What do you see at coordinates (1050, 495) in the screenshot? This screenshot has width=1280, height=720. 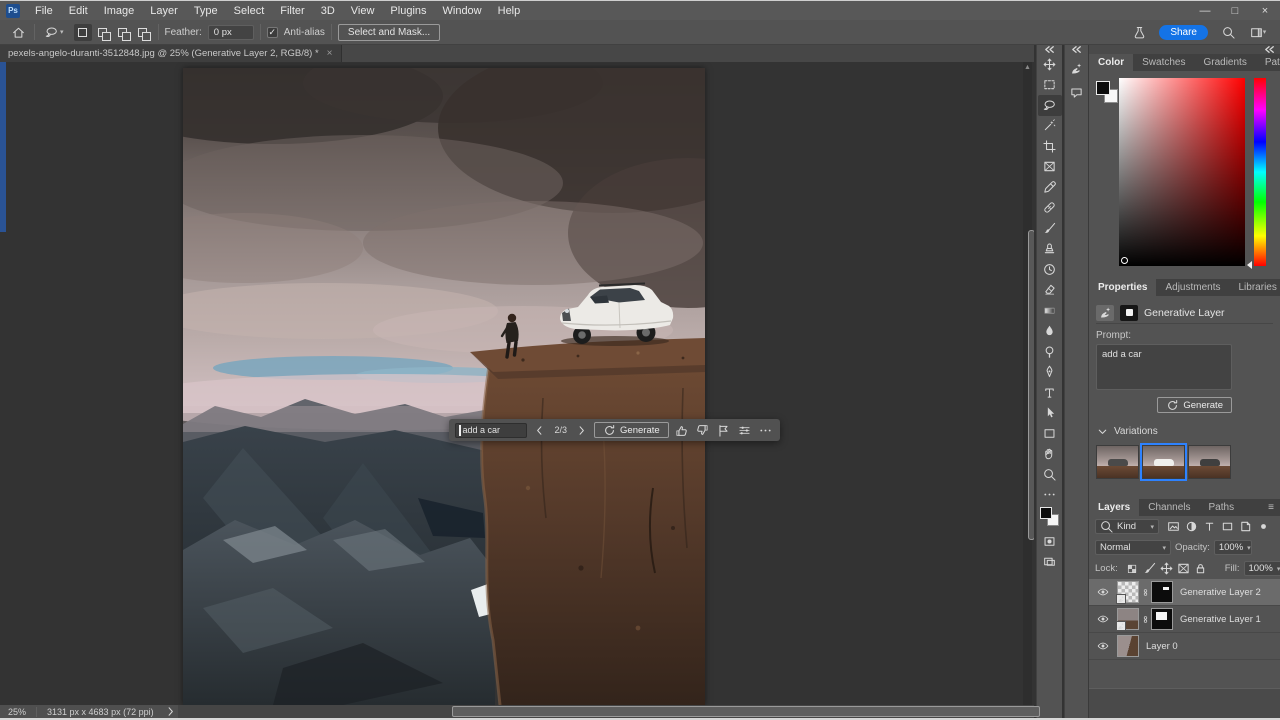 I see `more-tool` at bounding box center [1050, 495].